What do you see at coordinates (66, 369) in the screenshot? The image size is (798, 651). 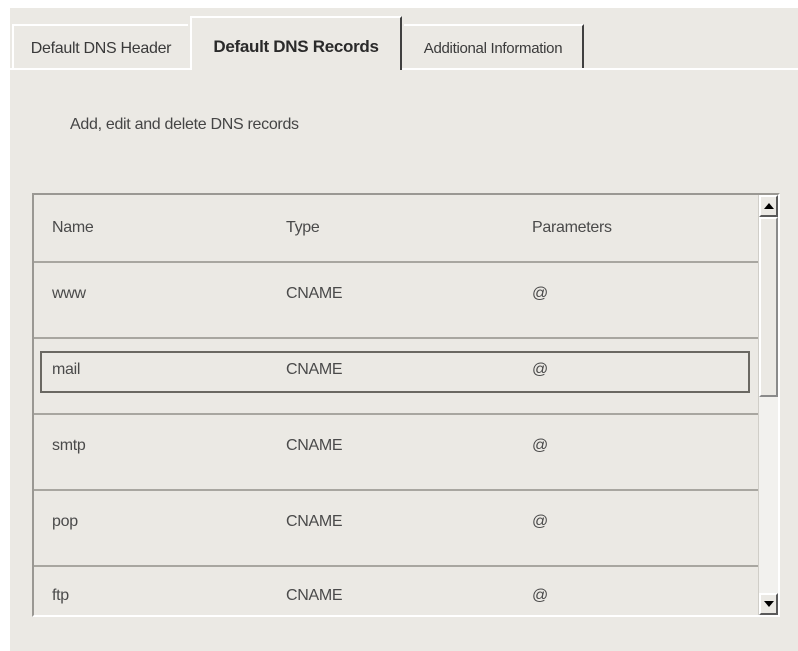 I see `record-name: mail` at bounding box center [66, 369].